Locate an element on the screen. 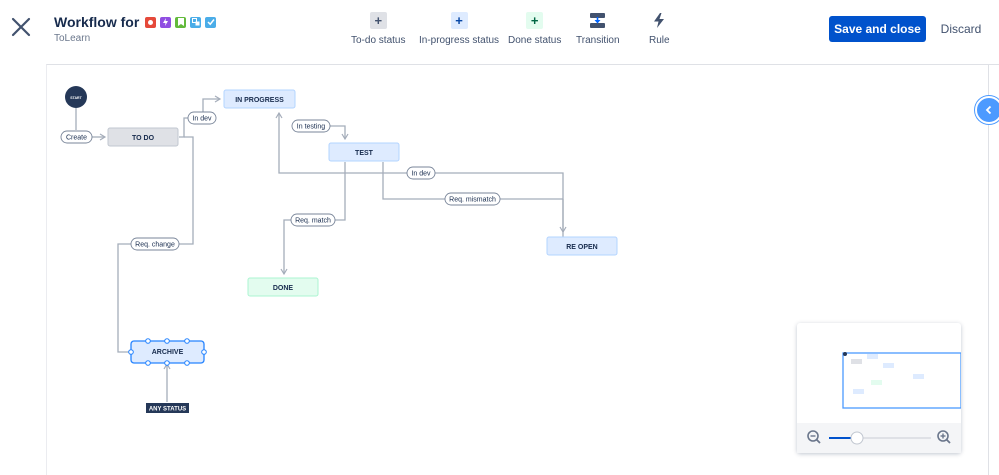 The image size is (999, 475). status-node-reopen: RE OPEN is located at coordinates (582, 246).